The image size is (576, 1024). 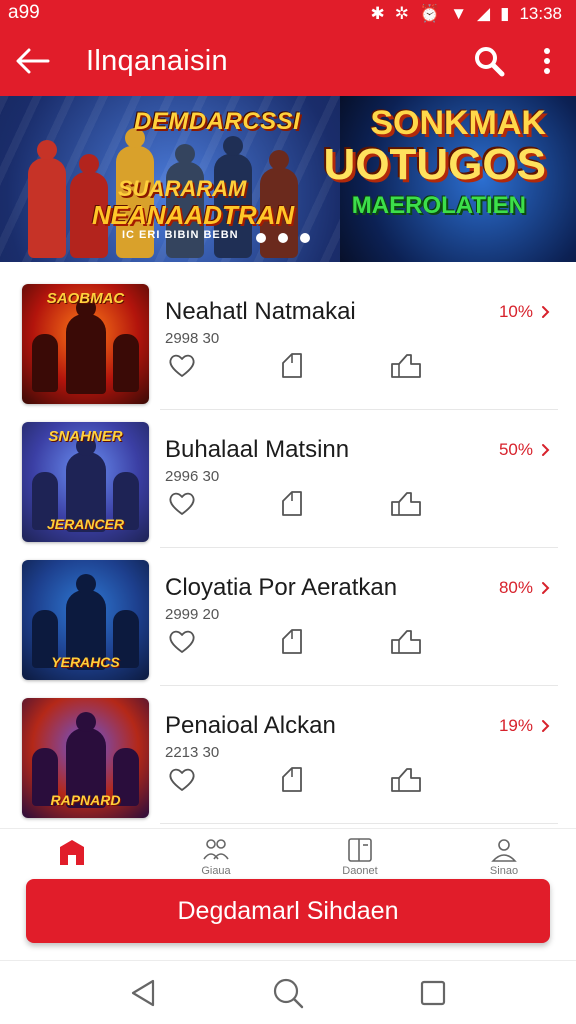 I want to click on percent-value: 50%, so click(x=515, y=449).